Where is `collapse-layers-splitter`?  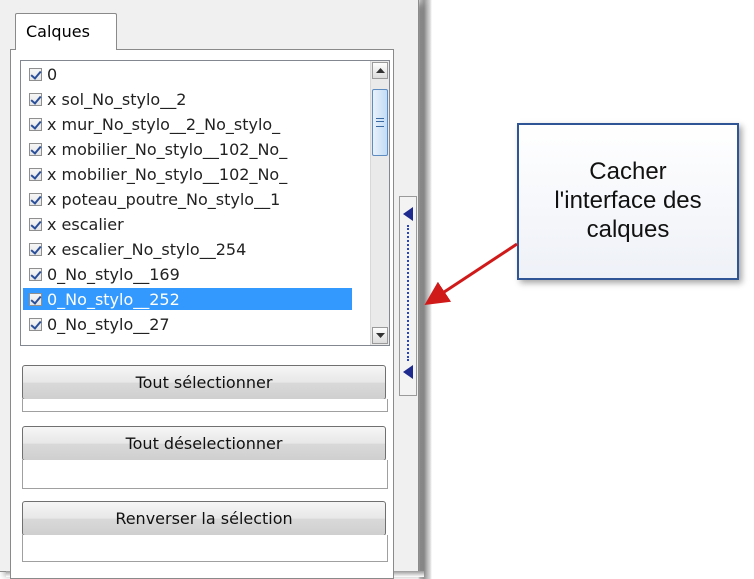
collapse-layers-splitter is located at coordinates (408, 296).